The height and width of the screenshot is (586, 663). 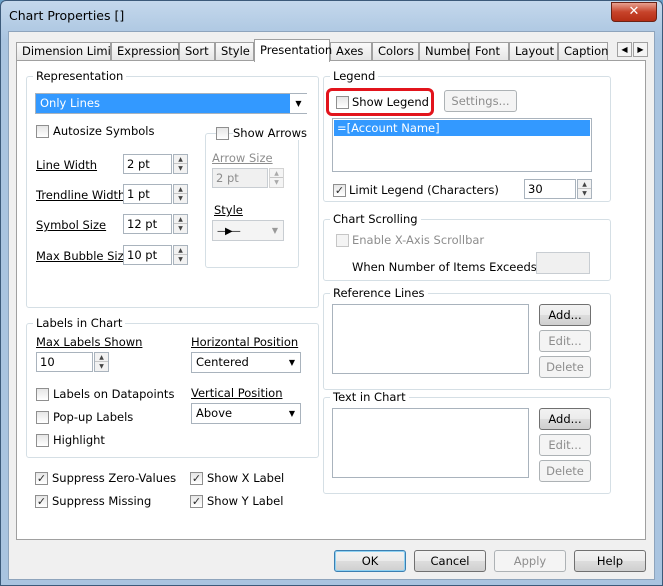 I want to click on labels-on-datapoints-checkbox, so click(x=42, y=394).